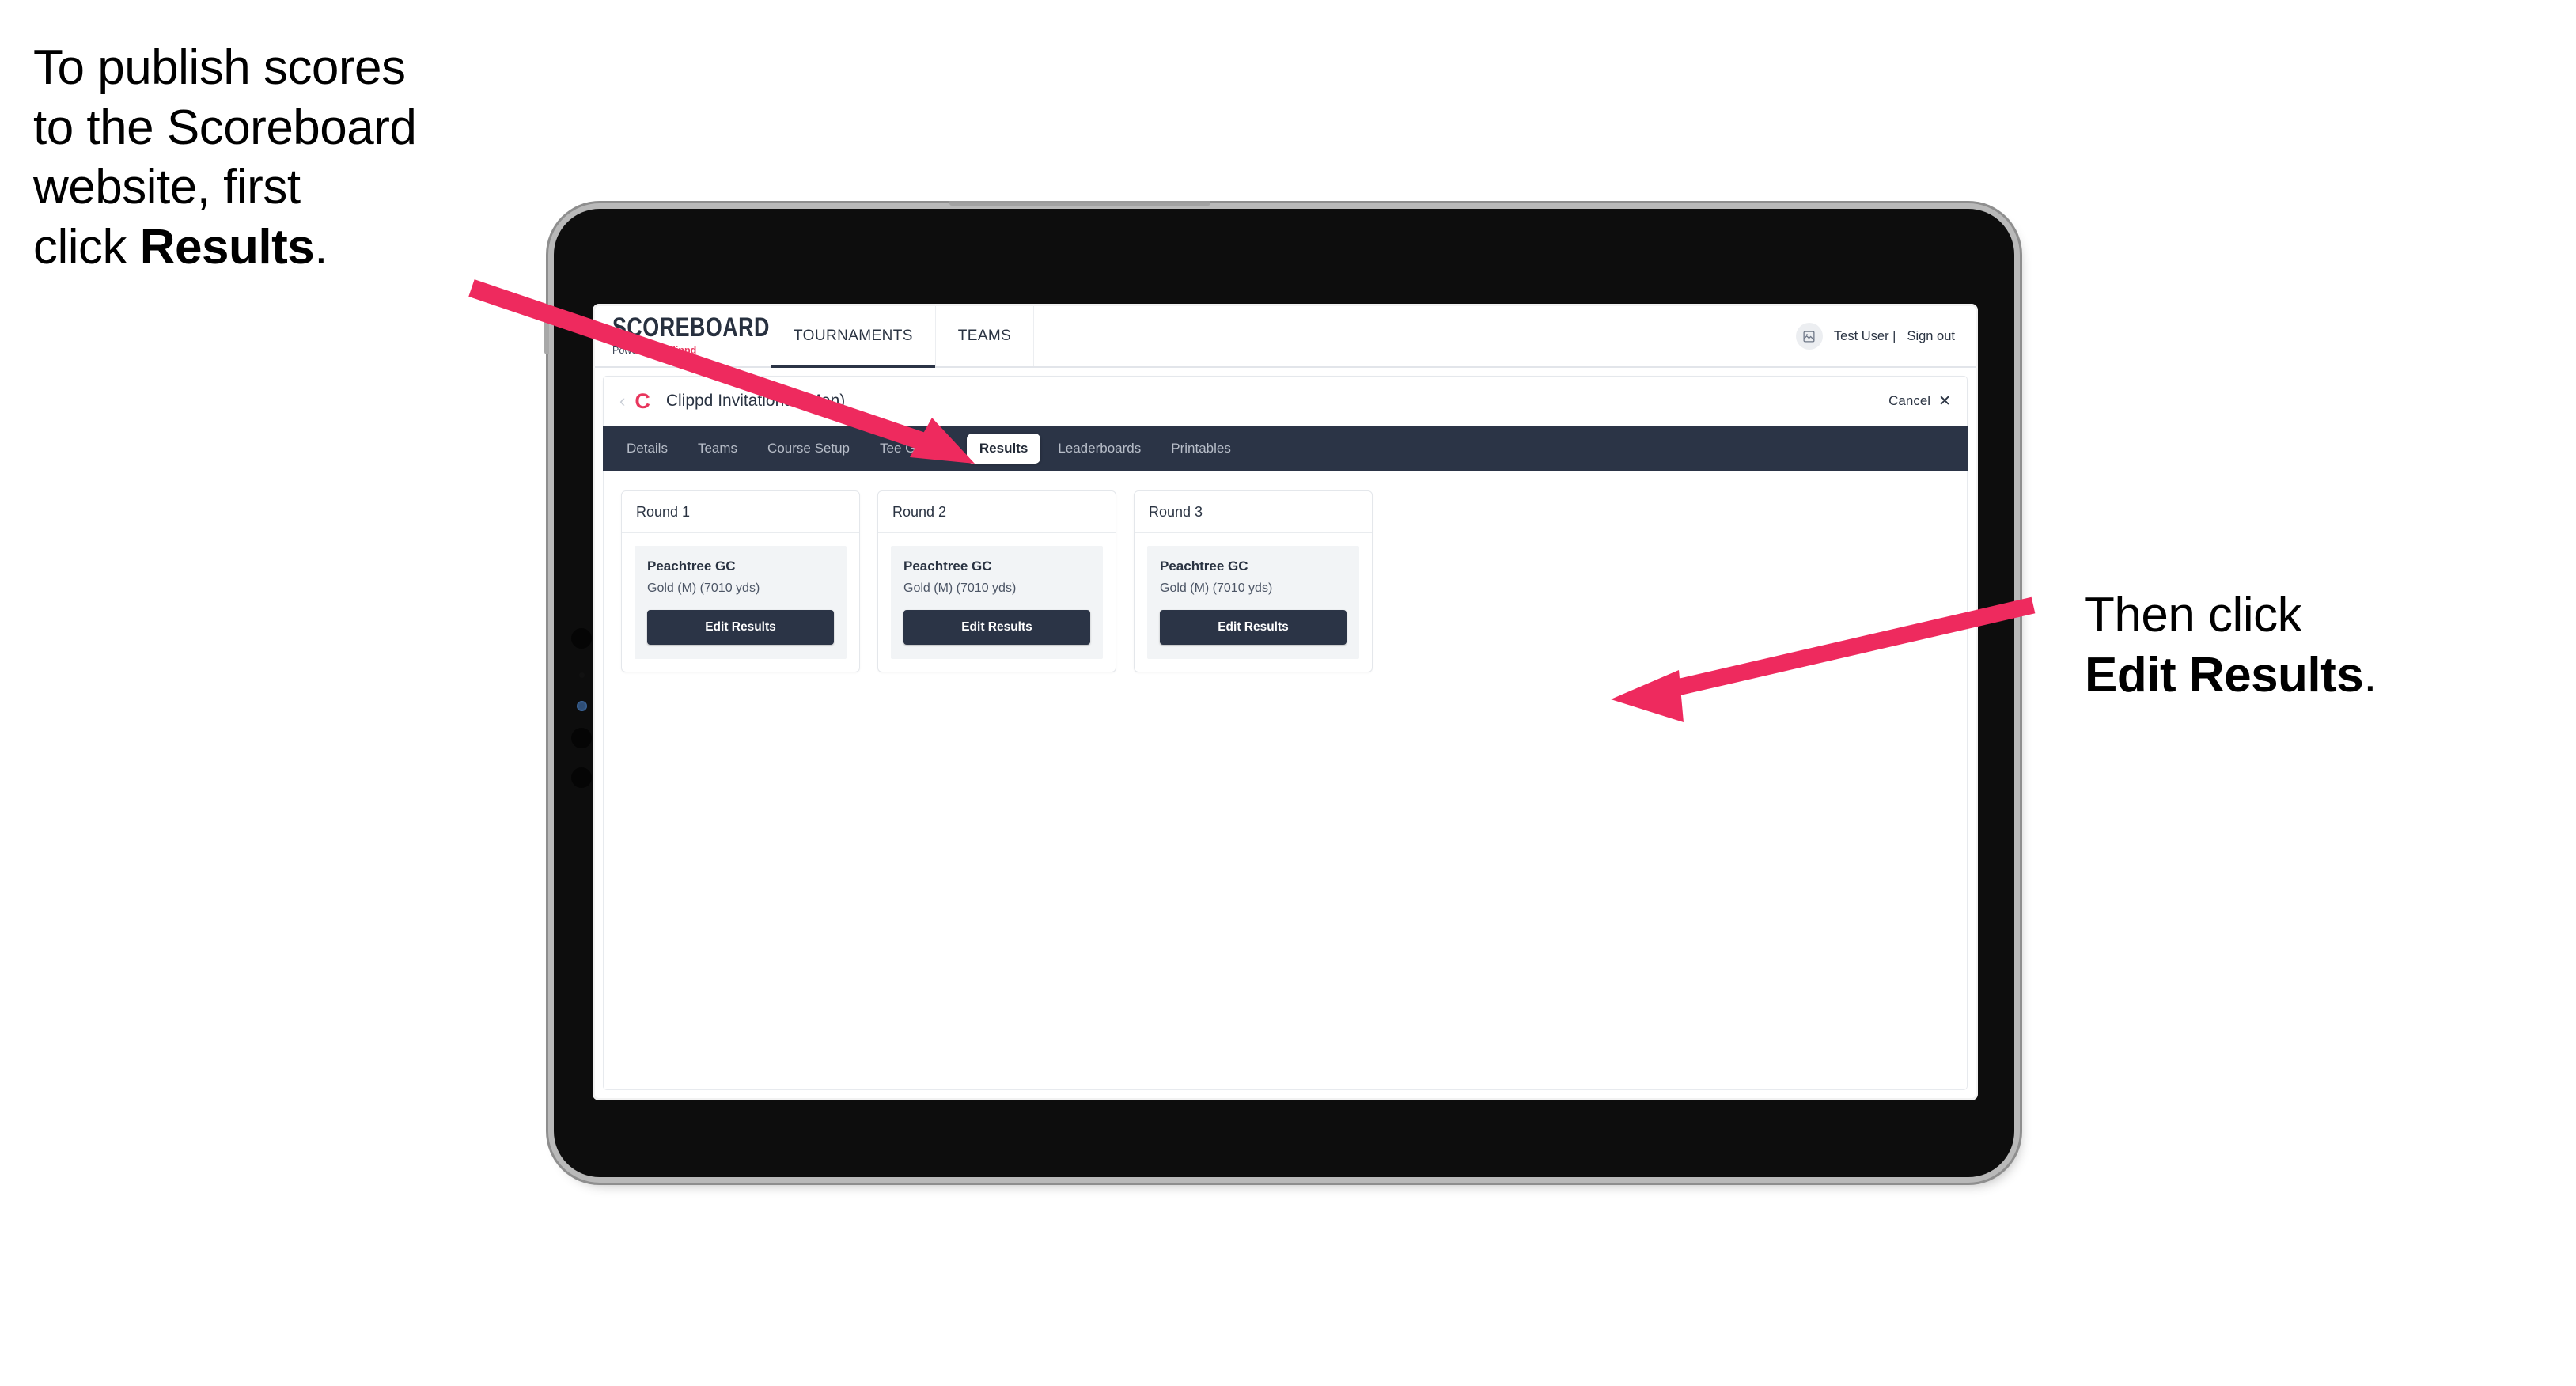  What do you see at coordinates (582, 706) in the screenshot?
I see `device-camera-flash` at bounding box center [582, 706].